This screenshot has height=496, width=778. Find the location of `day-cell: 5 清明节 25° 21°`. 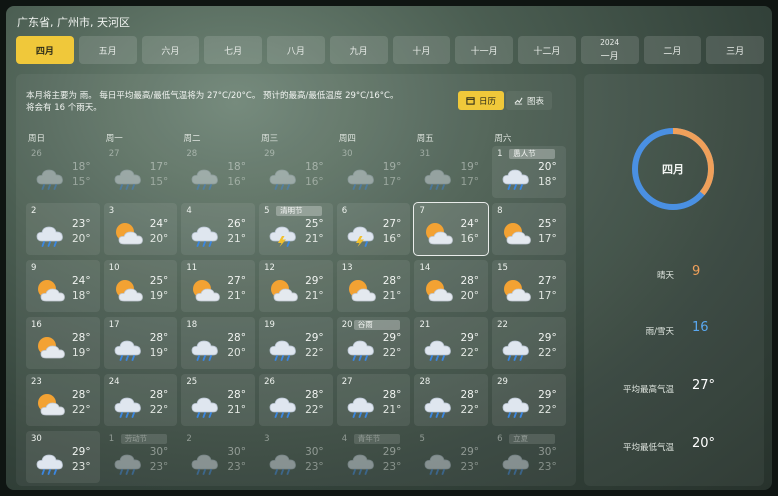

day-cell: 5 清明节 25° 21° is located at coordinates (296, 229).